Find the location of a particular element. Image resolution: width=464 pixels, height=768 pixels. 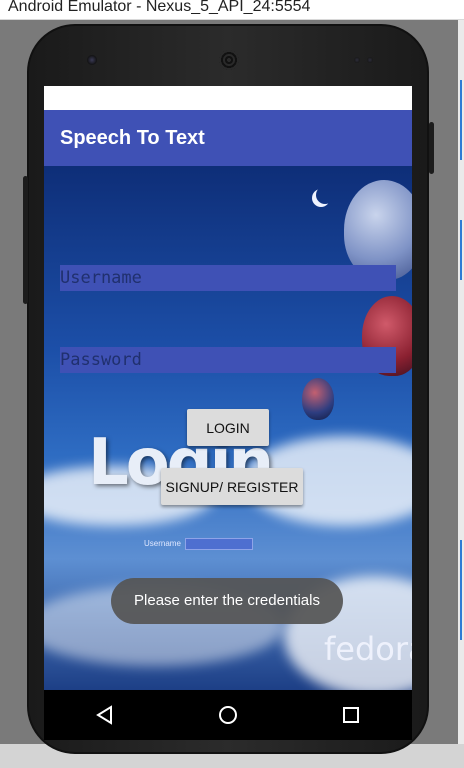

navigation-bar is located at coordinates (228, 715).